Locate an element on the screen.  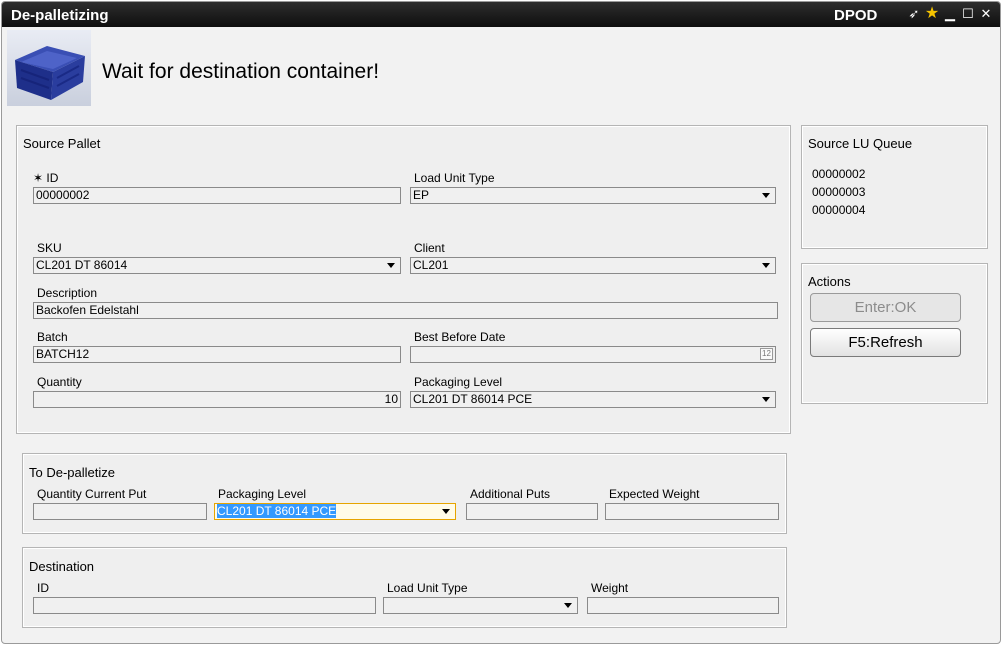
actions-panel: Actions Enter:OK F5:Refresh is located at coordinates (894, 333).